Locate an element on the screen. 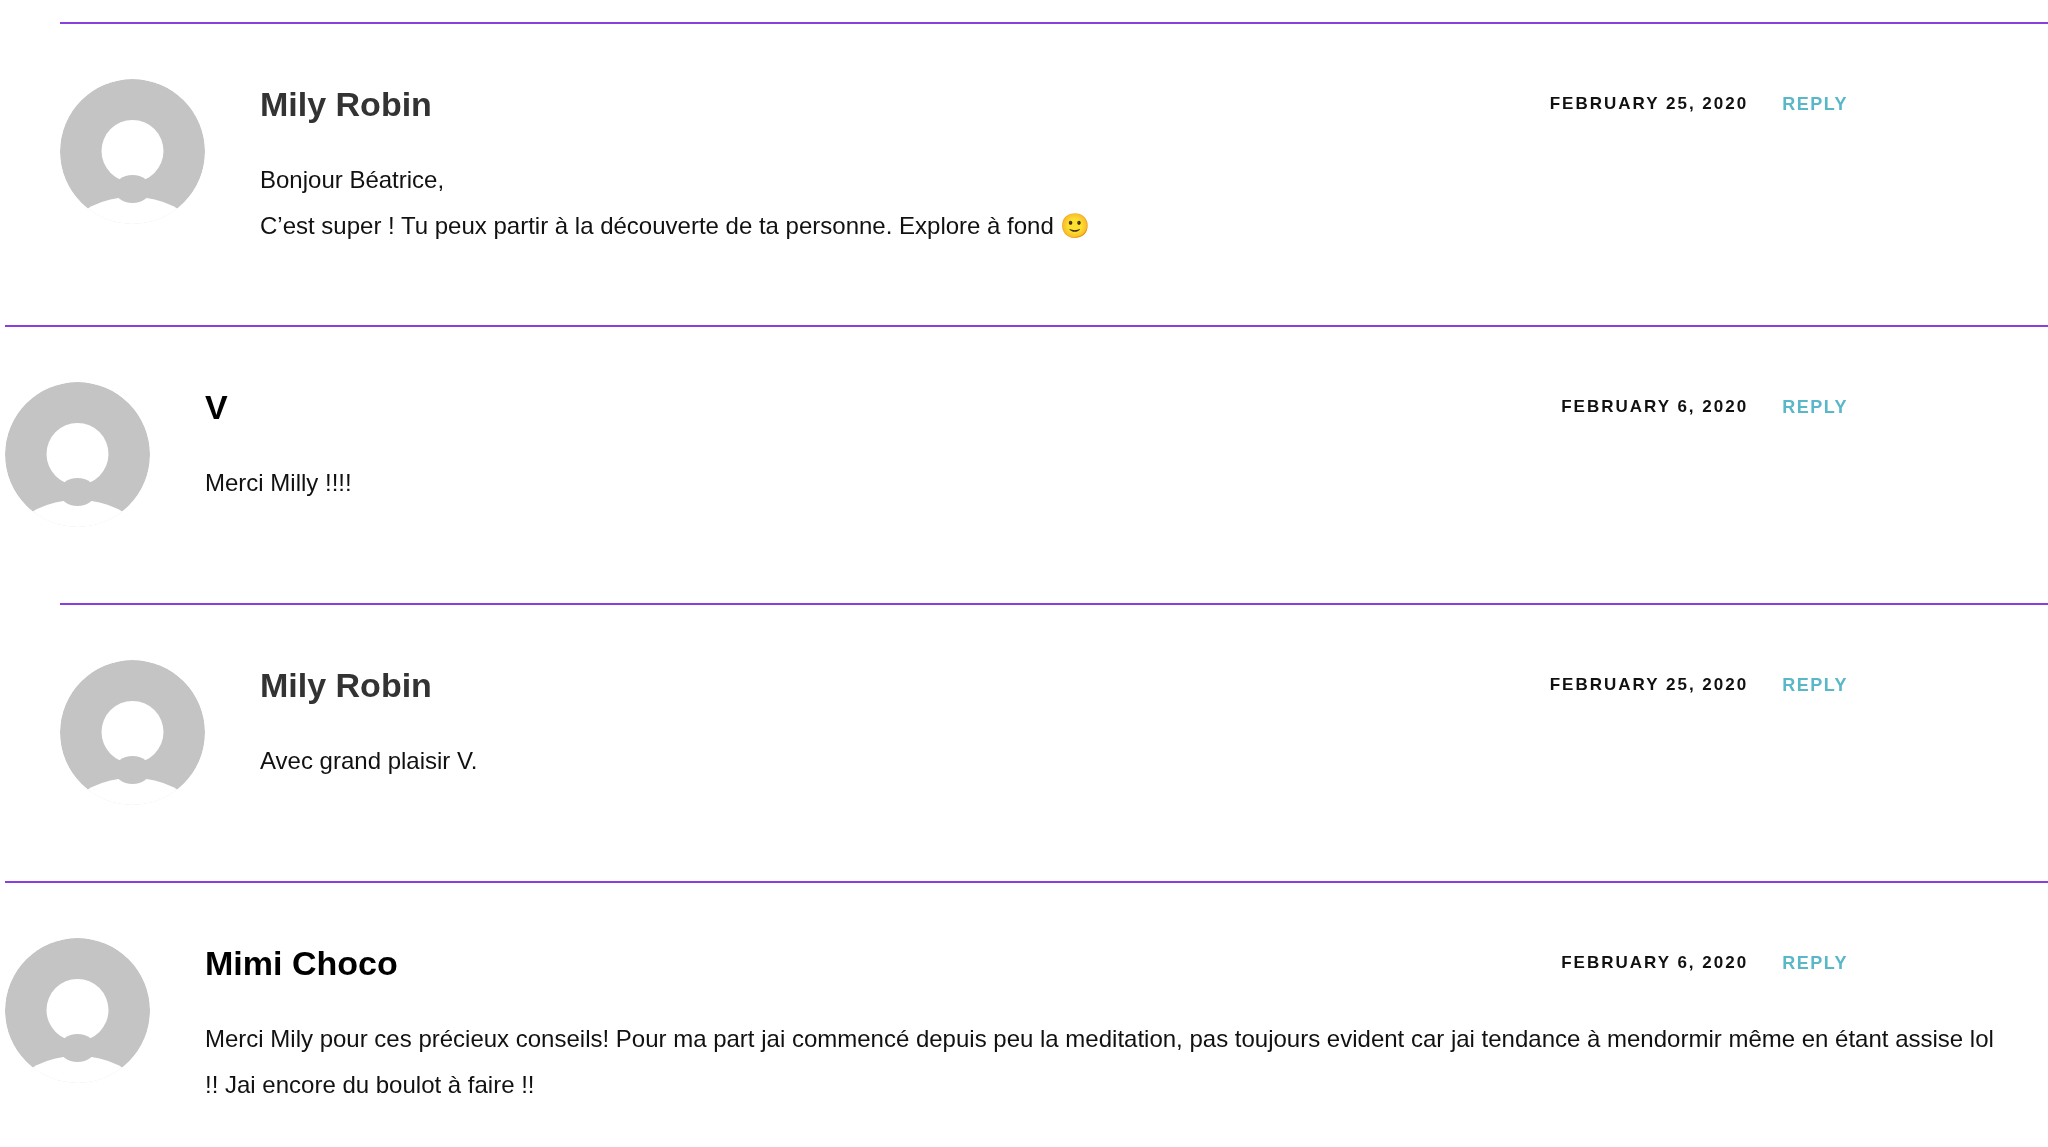 This screenshot has height=1147, width=2048. comment-text: C’est super ! Tu peux partir à la découverte de ta personne. Explore à fond 🙂 is located at coordinates (676, 226).